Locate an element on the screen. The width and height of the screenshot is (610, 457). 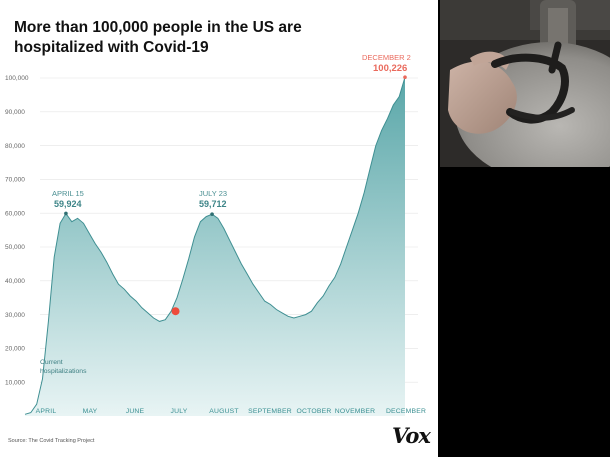
source-note: Source: The Covid Tracking Project is located at coordinates (51, 441).